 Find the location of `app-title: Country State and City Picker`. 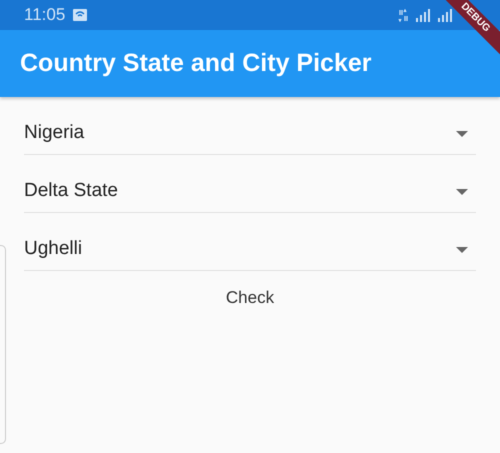

app-title: Country State and City Picker is located at coordinates (196, 63).